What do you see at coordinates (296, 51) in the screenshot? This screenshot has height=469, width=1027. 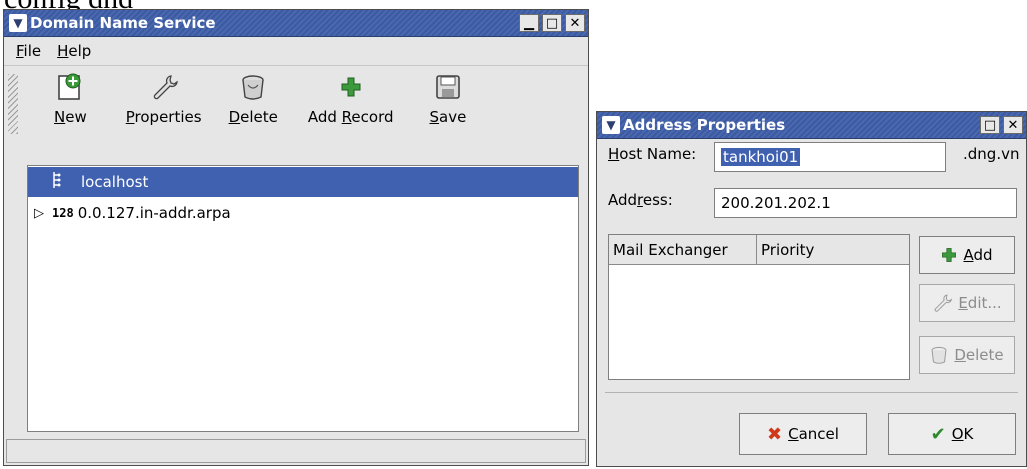 I see `menubar: File Help` at bounding box center [296, 51].